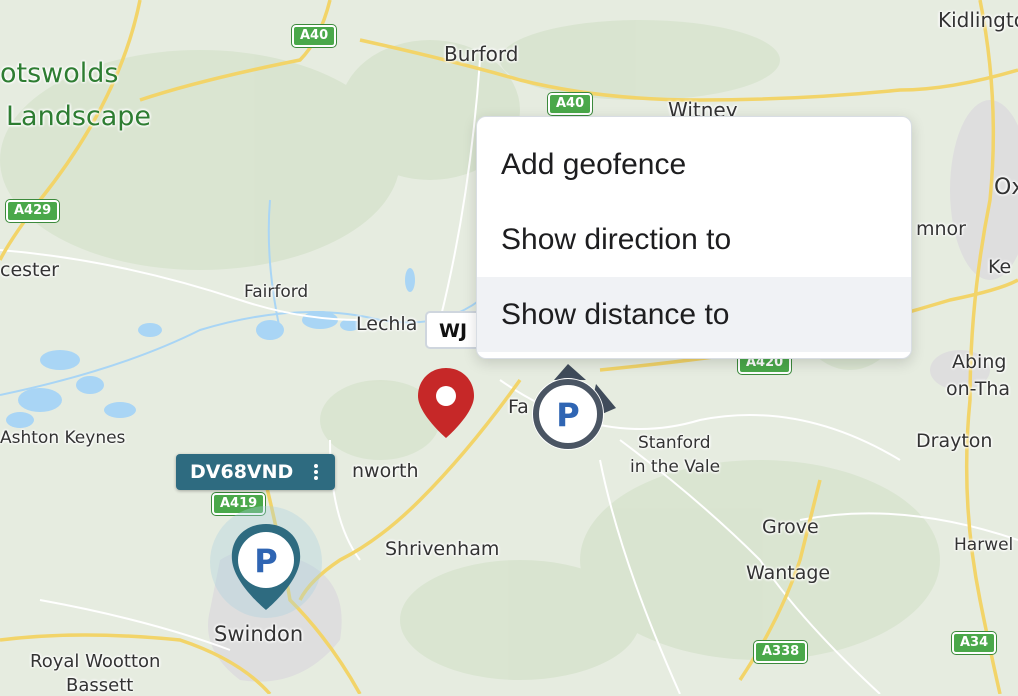  I want to click on menu-item-show-direction: Show direction to, so click(694, 239).